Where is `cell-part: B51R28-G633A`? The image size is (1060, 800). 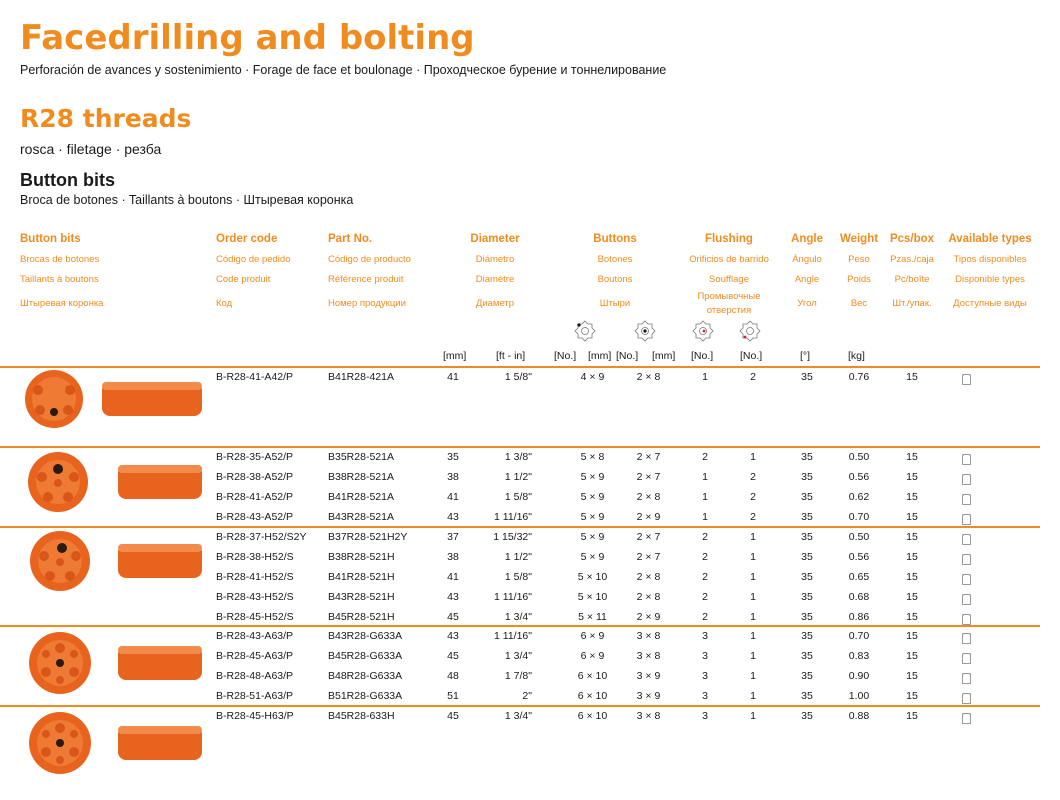
cell-part: B51R28-G633A is located at coordinates (365, 696).